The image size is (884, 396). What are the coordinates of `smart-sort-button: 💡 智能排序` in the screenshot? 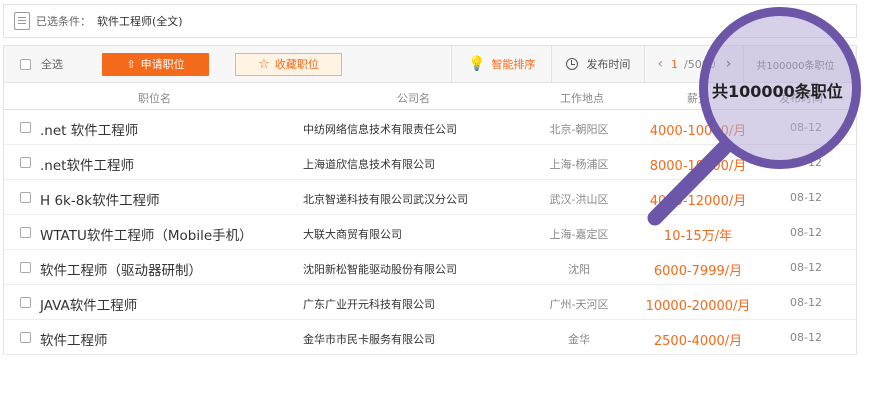 It's located at (501, 64).